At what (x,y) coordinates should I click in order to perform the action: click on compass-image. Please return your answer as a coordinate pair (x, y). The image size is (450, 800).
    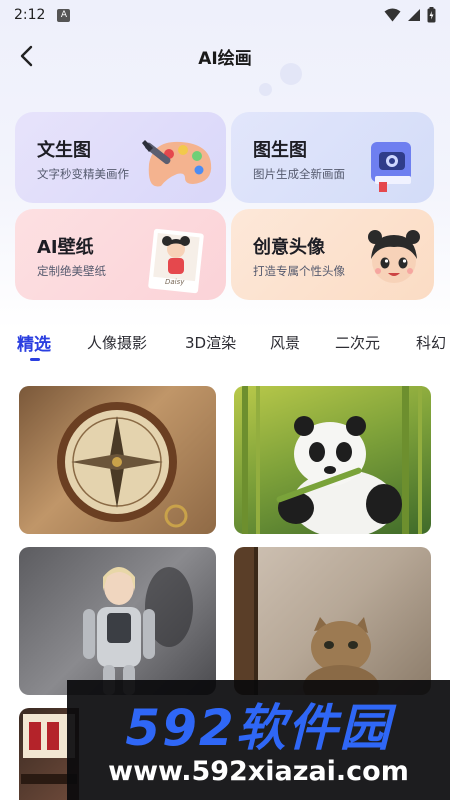
    Looking at the image, I should click on (117, 460).